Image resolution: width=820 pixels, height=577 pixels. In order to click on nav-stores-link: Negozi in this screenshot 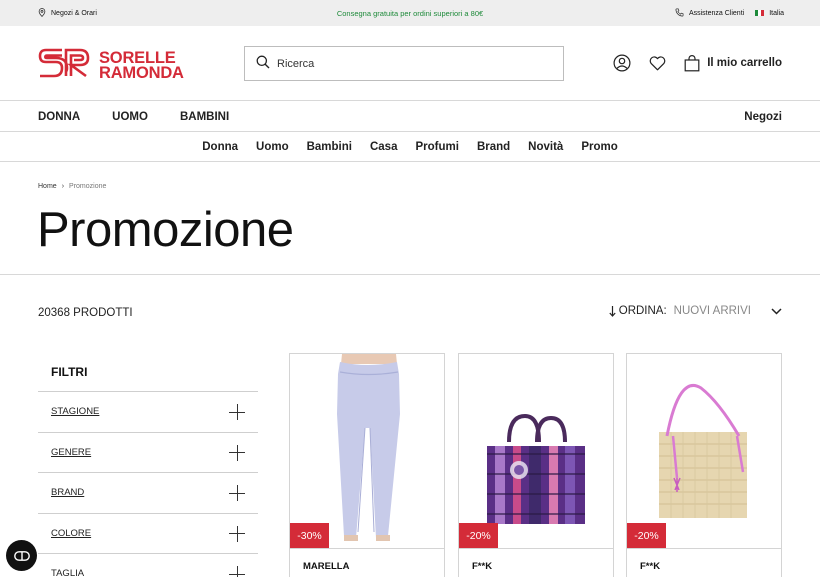, I will do `click(763, 116)`.